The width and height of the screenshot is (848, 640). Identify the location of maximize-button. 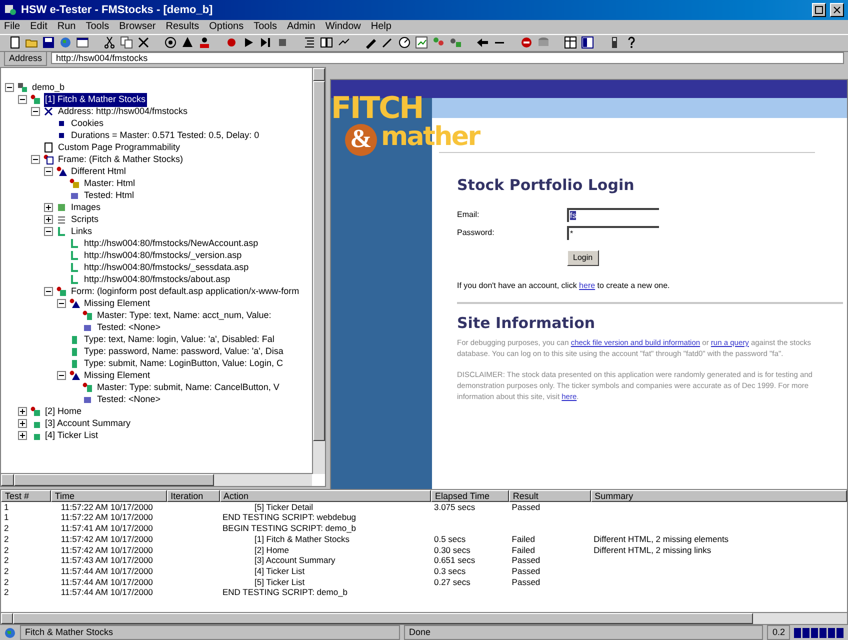
(819, 9).